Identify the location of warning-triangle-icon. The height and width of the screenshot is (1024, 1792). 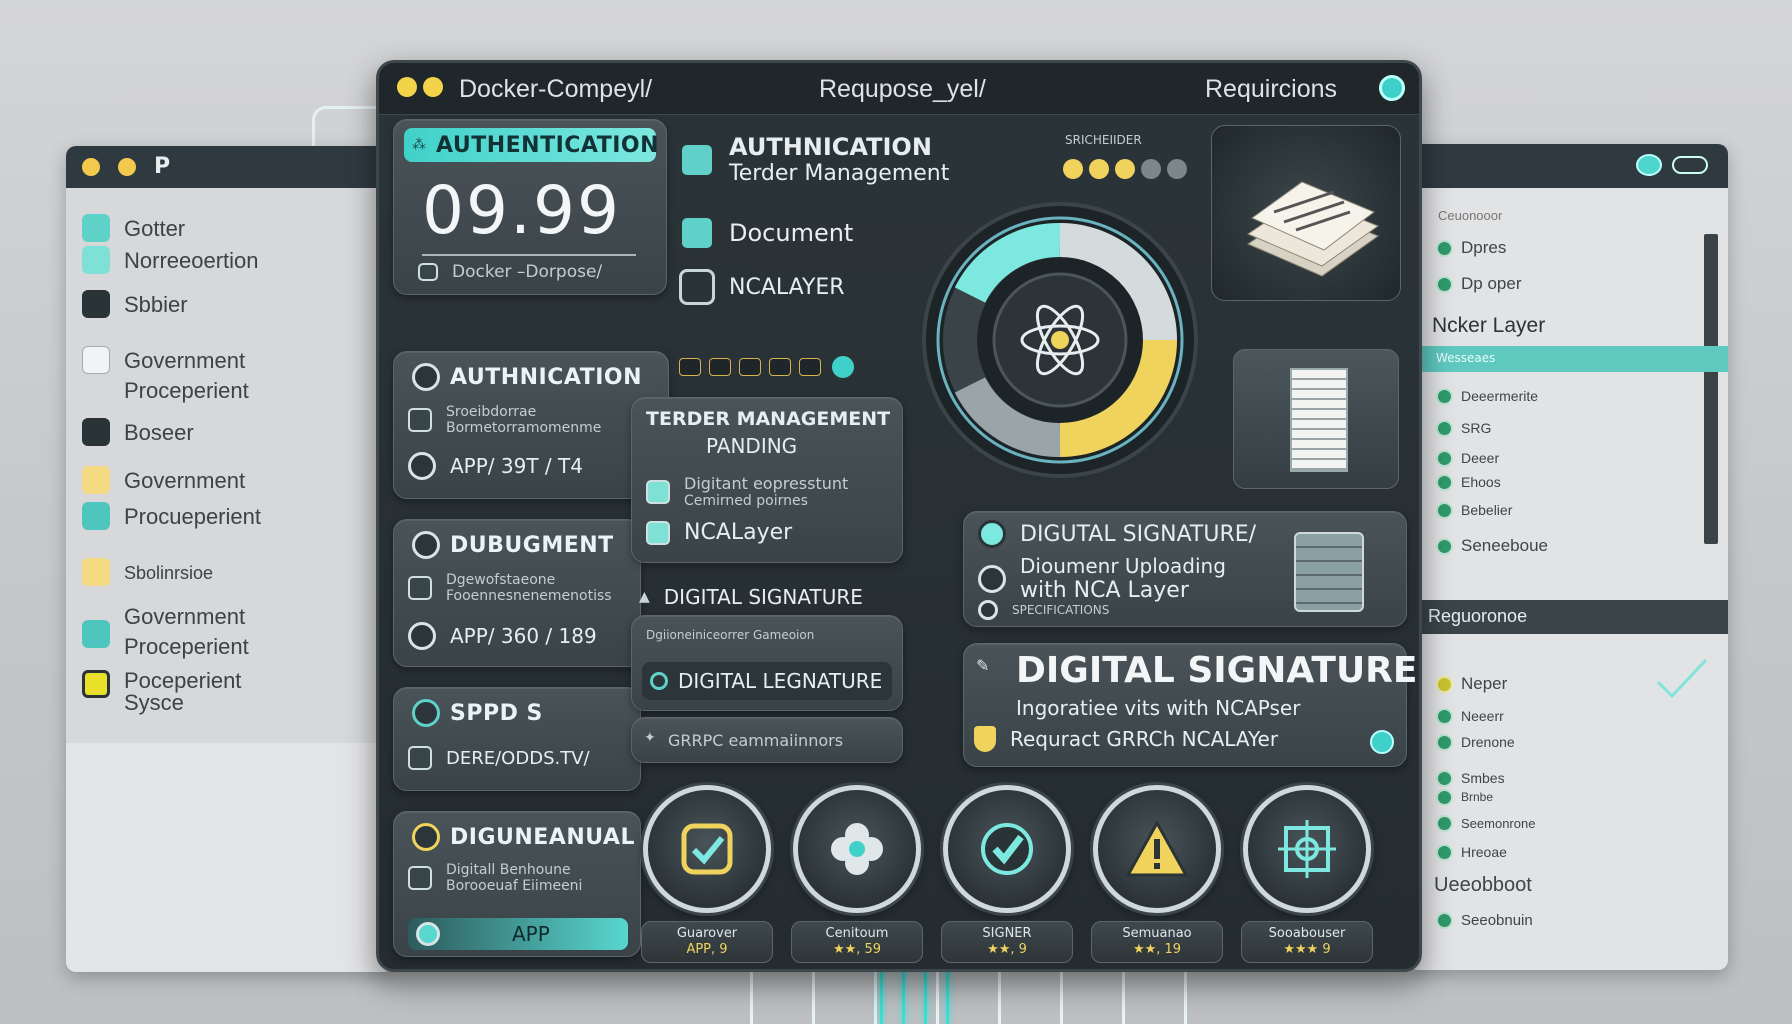
(1157, 848).